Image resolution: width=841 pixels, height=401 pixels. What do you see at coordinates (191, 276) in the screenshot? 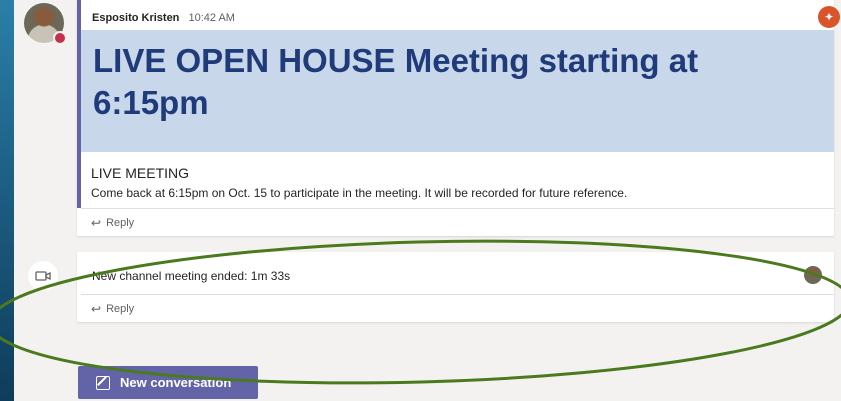
I see `meeting-ended-text: New channel meeting ended: 1m 33s` at bounding box center [191, 276].